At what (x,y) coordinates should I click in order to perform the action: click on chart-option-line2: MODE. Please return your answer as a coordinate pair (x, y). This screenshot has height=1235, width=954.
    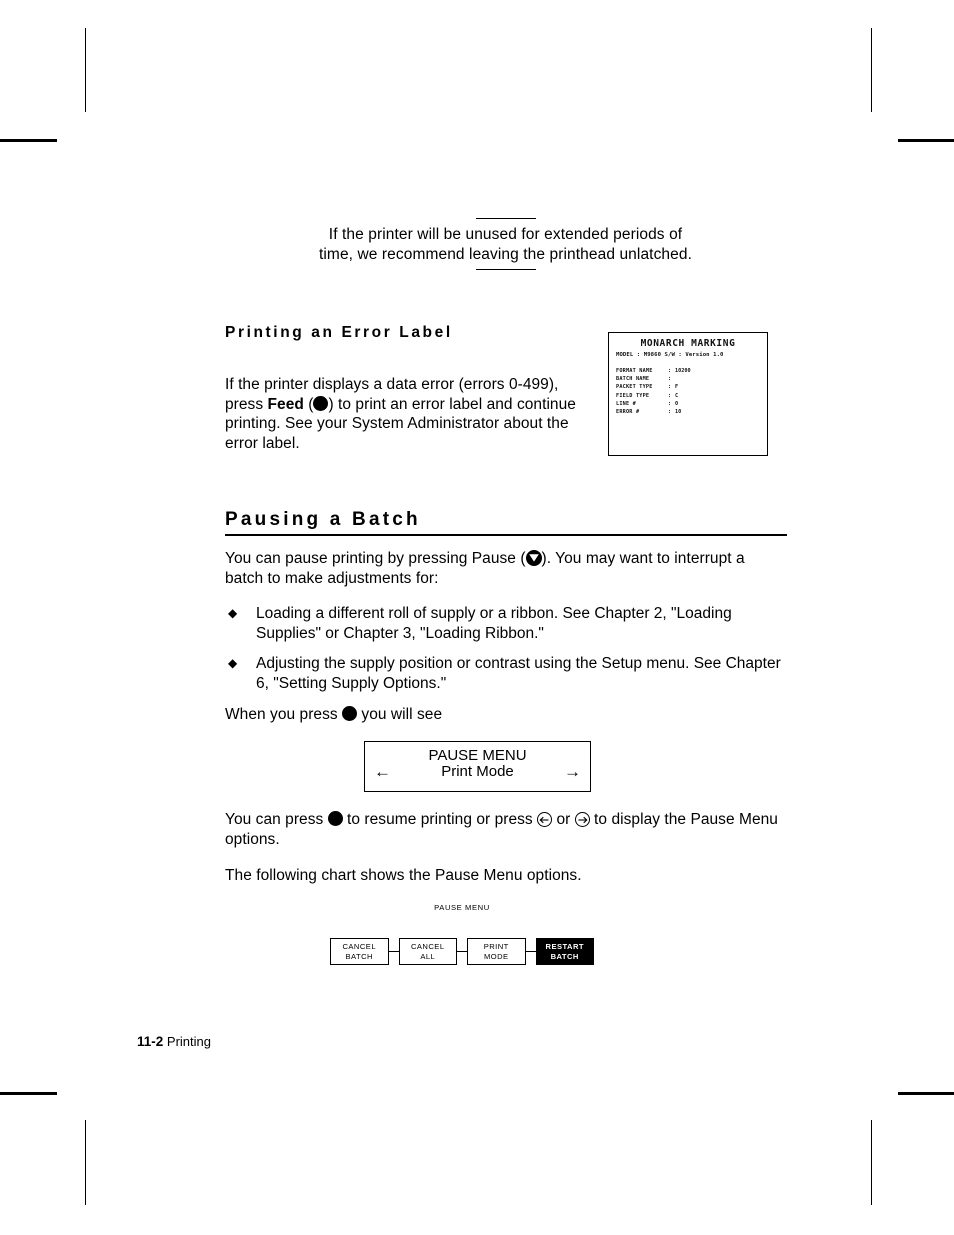
    Looking at the image, I should click on (496, 956).